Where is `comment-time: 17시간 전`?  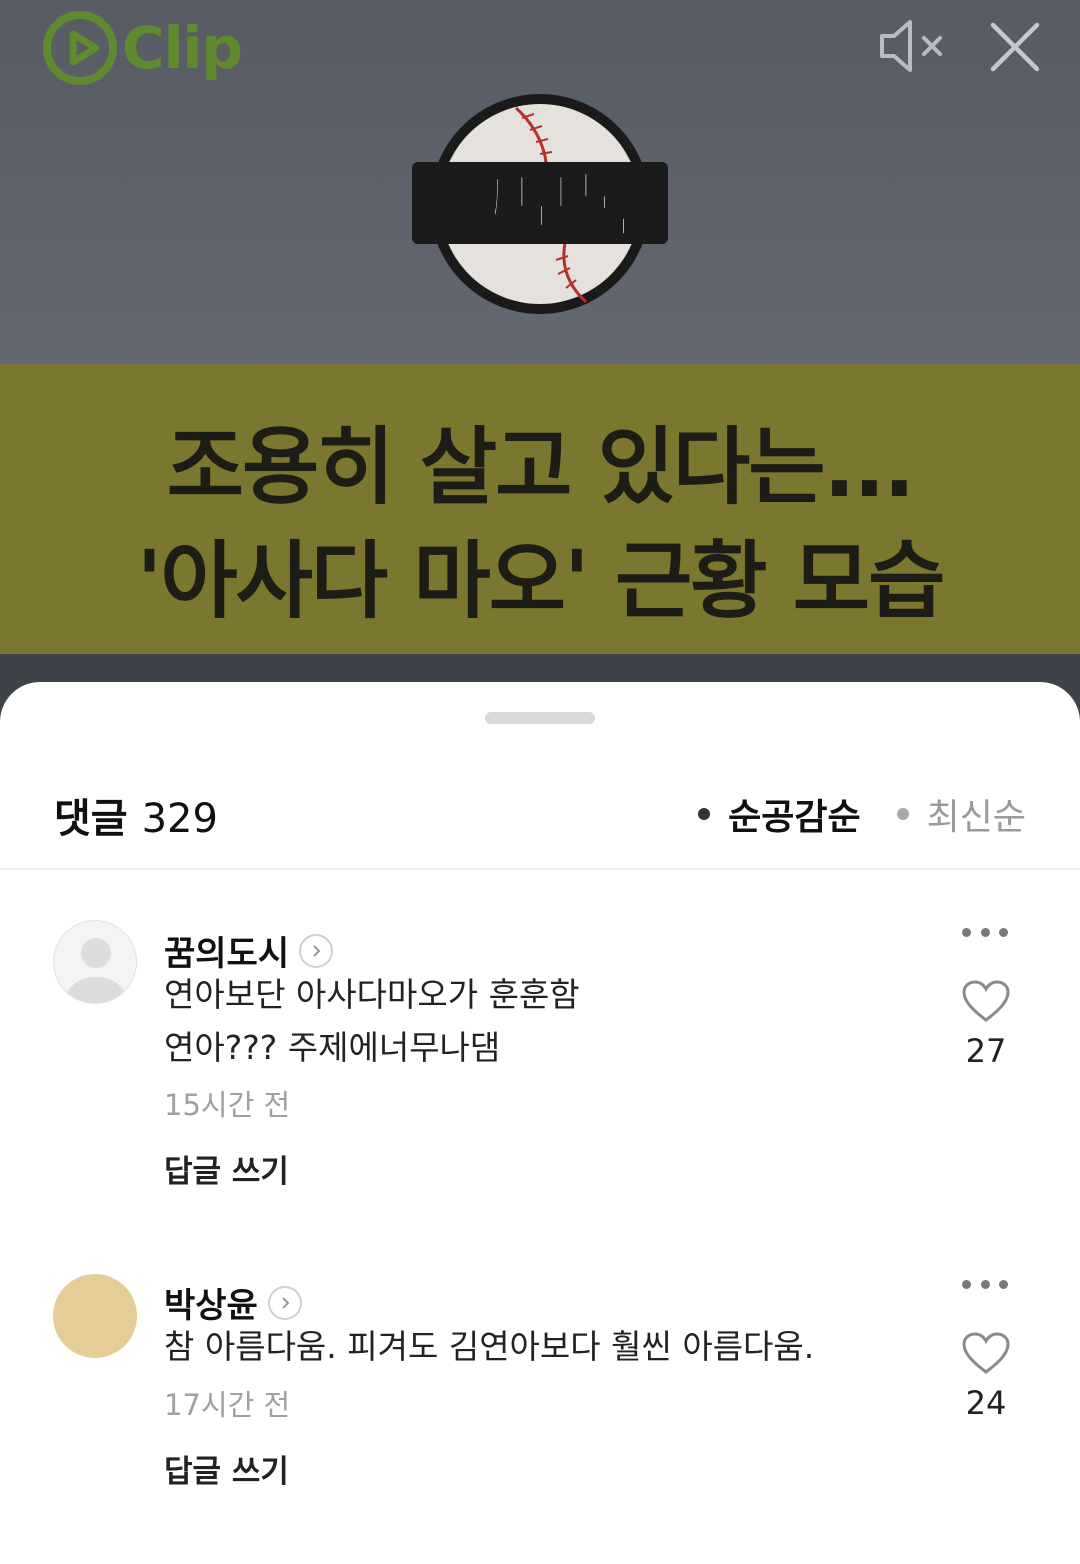 comment-time: 17시간 전 is located at coordinates (227, 1405).